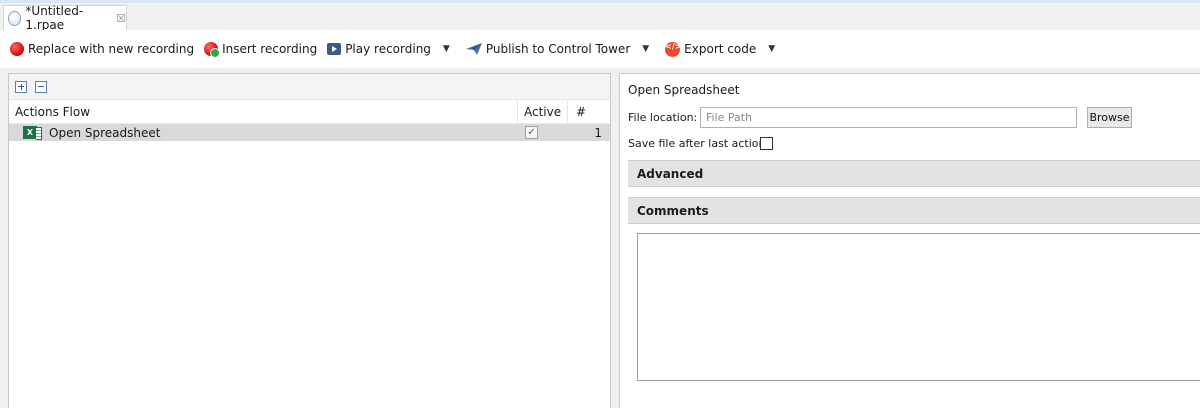  What do you see at coordinates (15, 18) in the screenshot?
I see `document-globe-icon` at bounding box center [15, 18].